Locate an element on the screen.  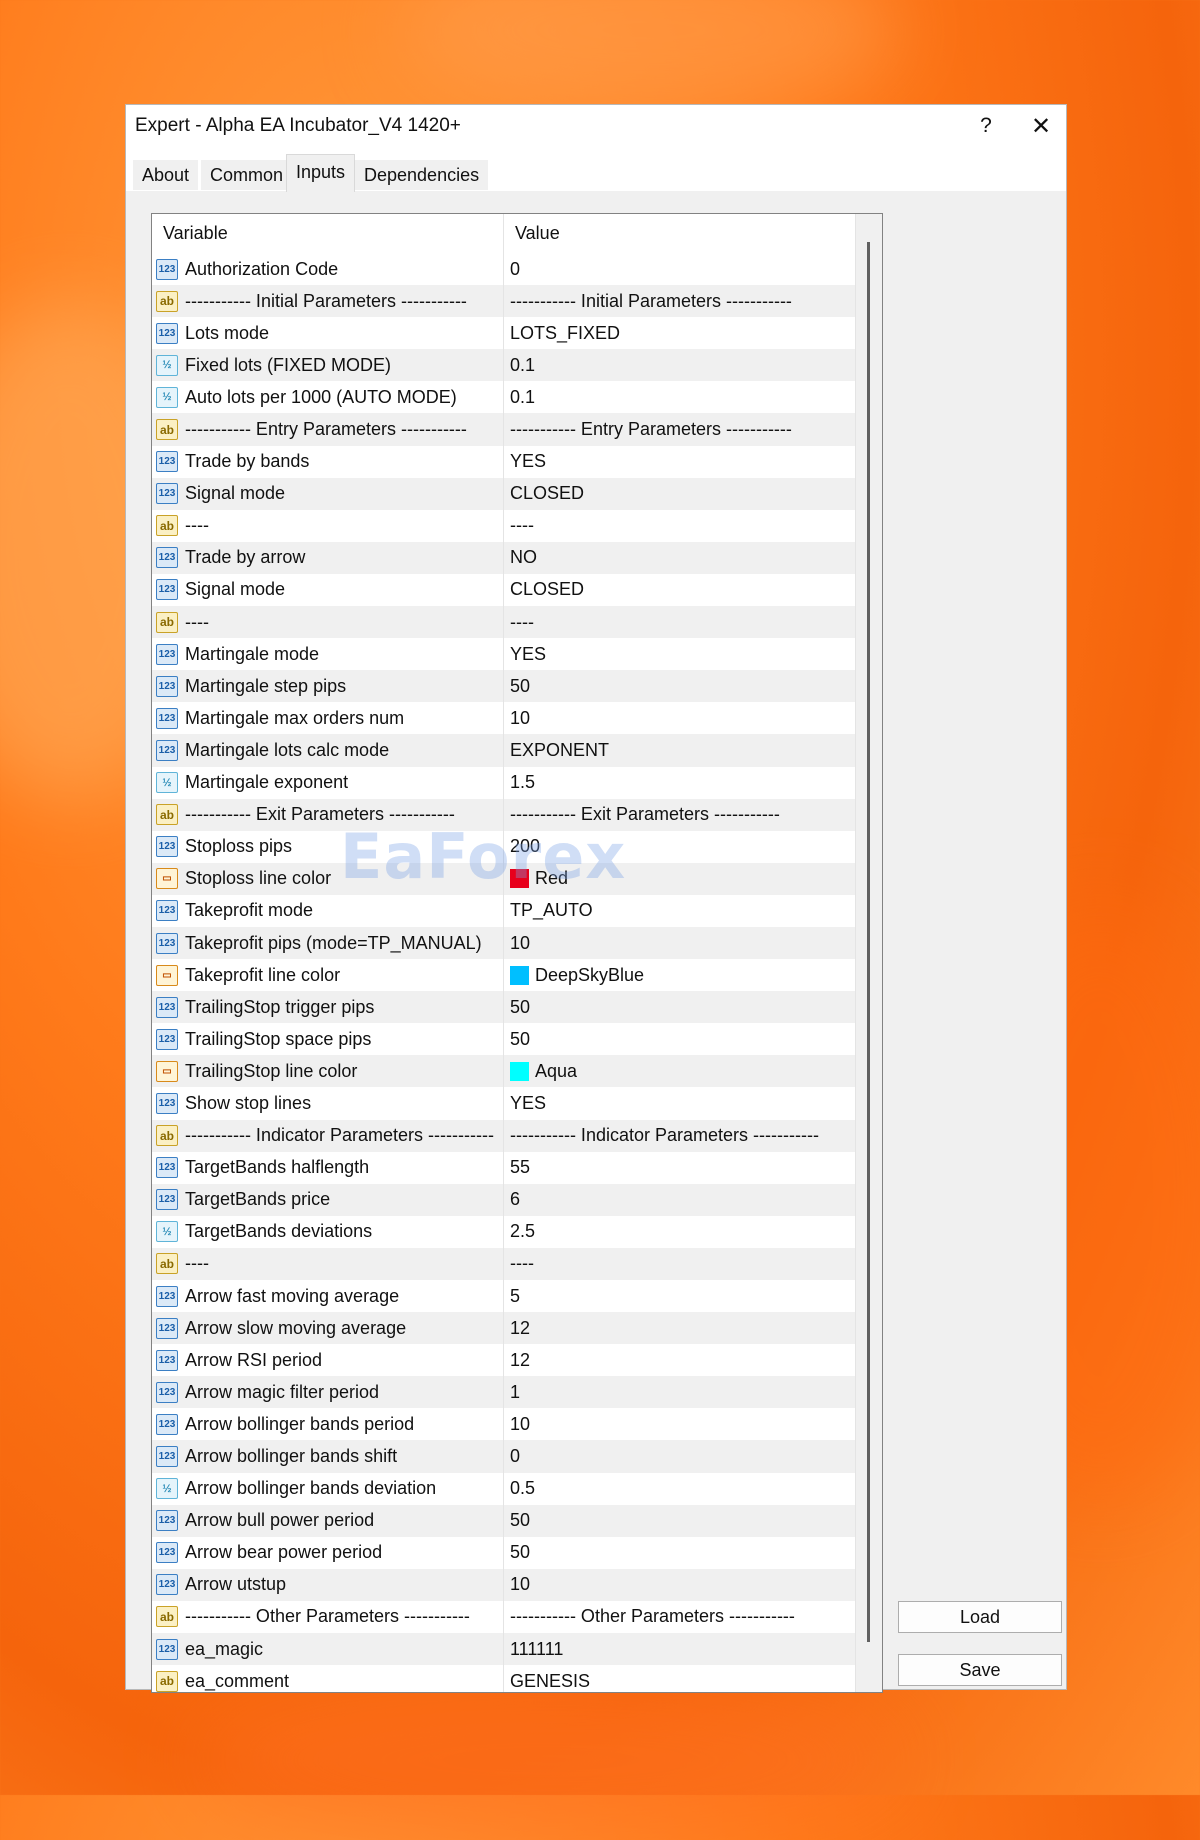
value-cell: DeepSkyBlue is located at coordinates (680, 975).